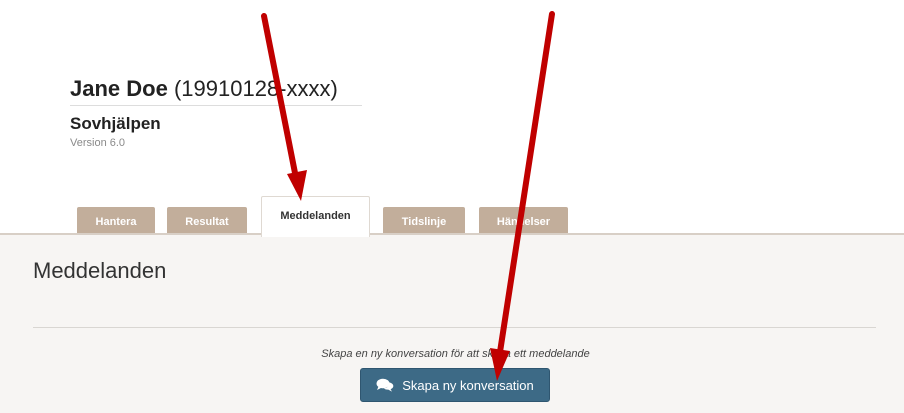  What do you see at coordinates (98, 143) in the screenshot?
I see `program-version: Version 6.0` at bounding box center [98, 143].